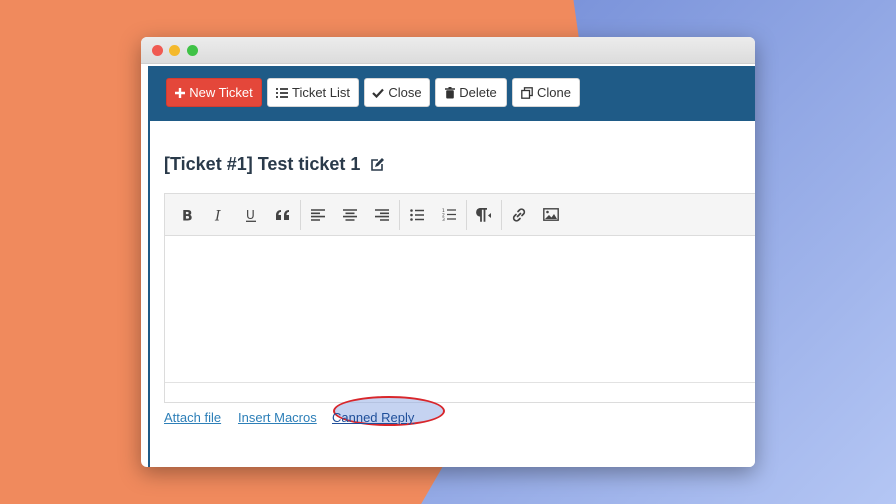 This screenshot has width=896, height=504. What do you see at coordinates (321, 92) in the screenshot?
I see `ticket-list-label: Ticket List` at bounding box center [321, 92].